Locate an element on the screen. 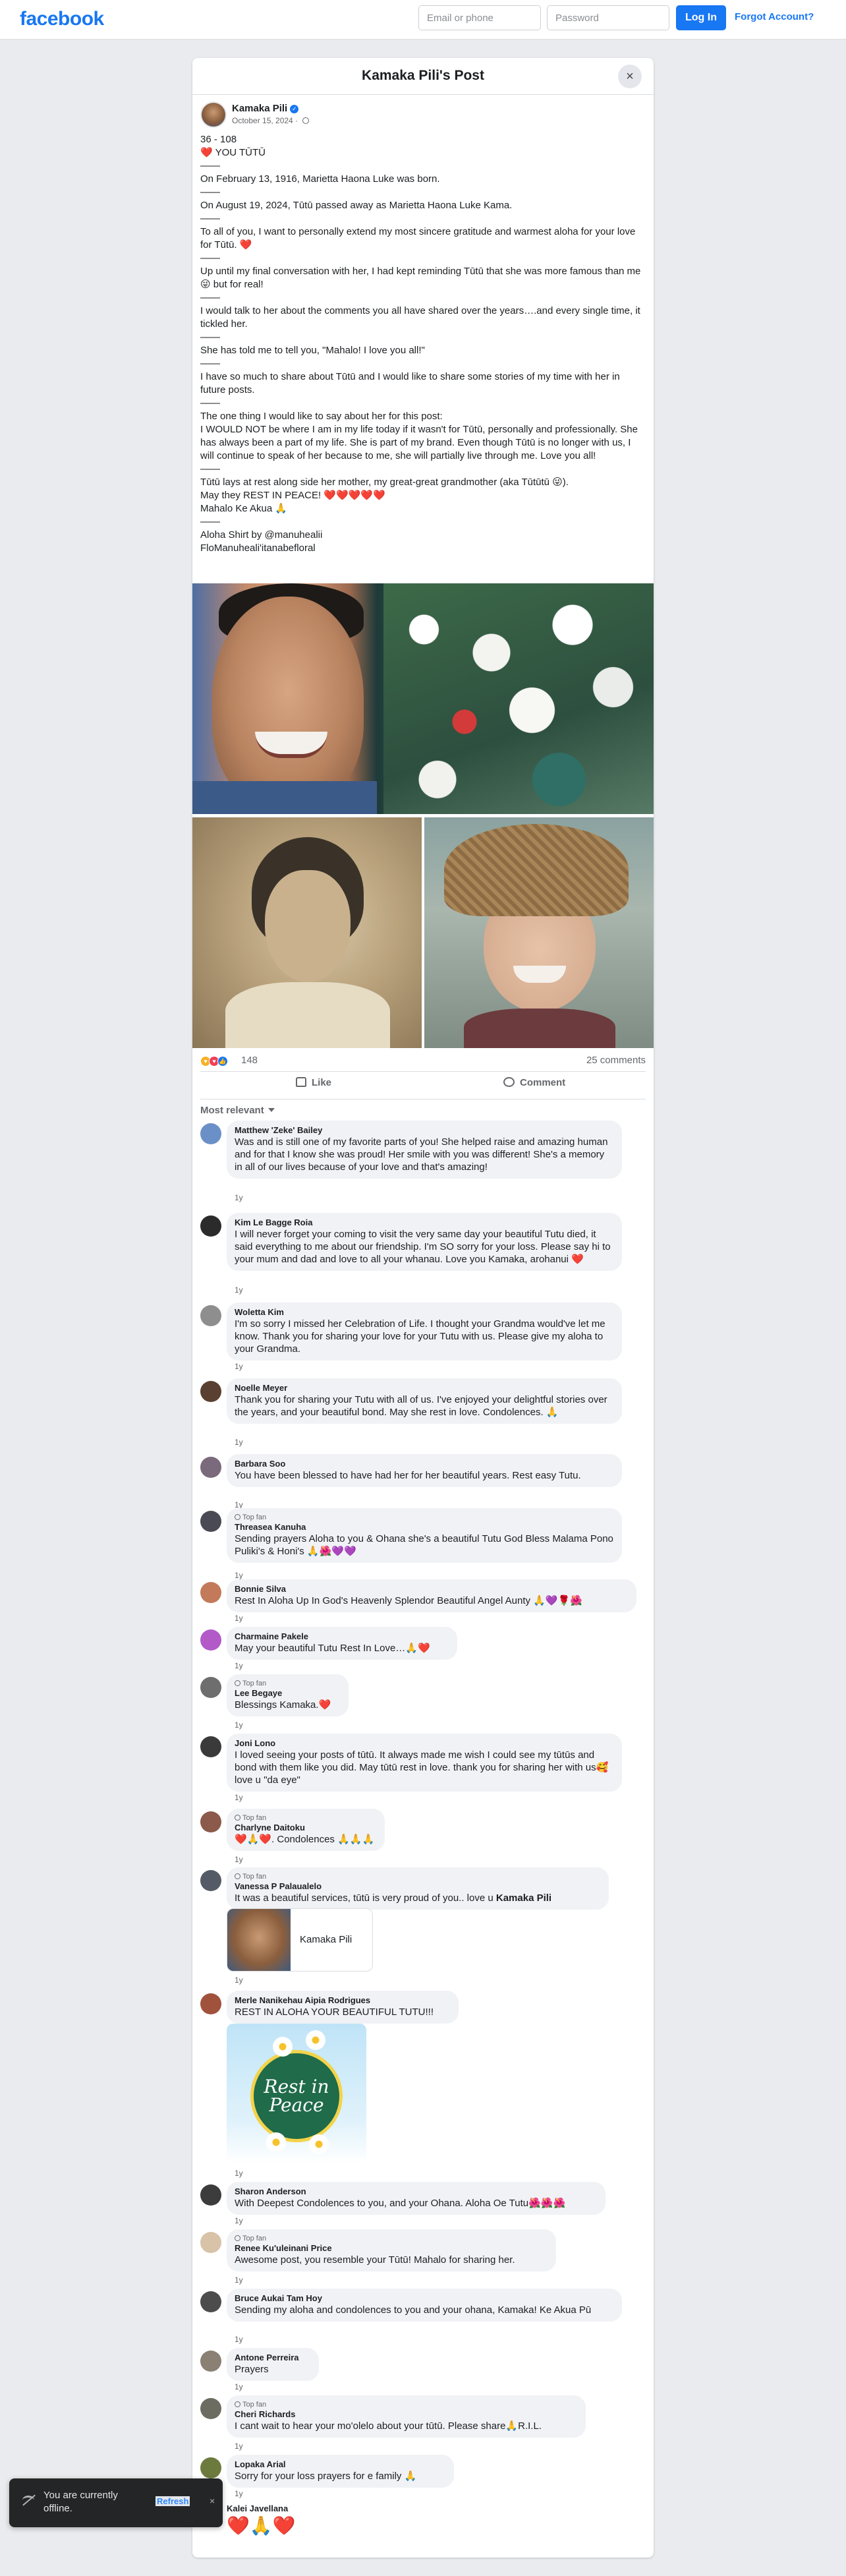 This screenshot has height=2576, width=846. reaction-icons: ♥ ♥ 👍 is located at coordinates (214, 1061).